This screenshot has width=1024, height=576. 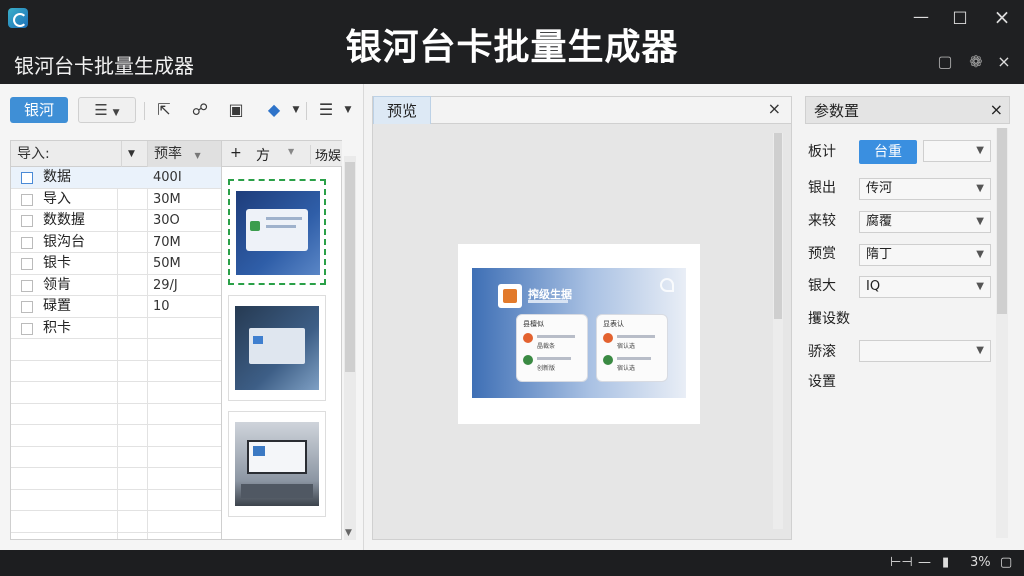 What do you see at coordinates (116, 199) in the screenshot?
I see `table-row: 导入 30M` at bounding box center [116, 199].